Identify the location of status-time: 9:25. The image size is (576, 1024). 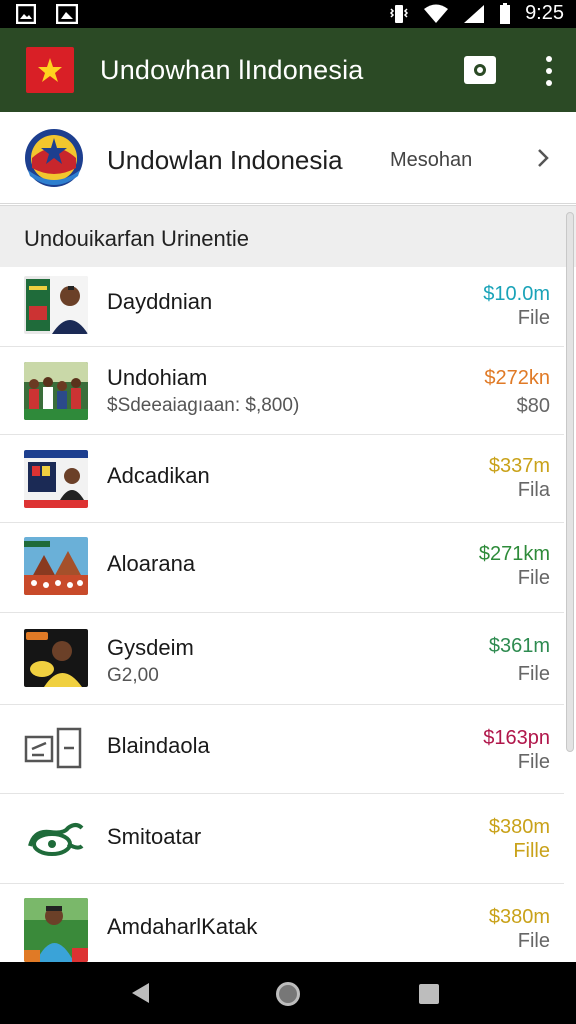
(544, 13).